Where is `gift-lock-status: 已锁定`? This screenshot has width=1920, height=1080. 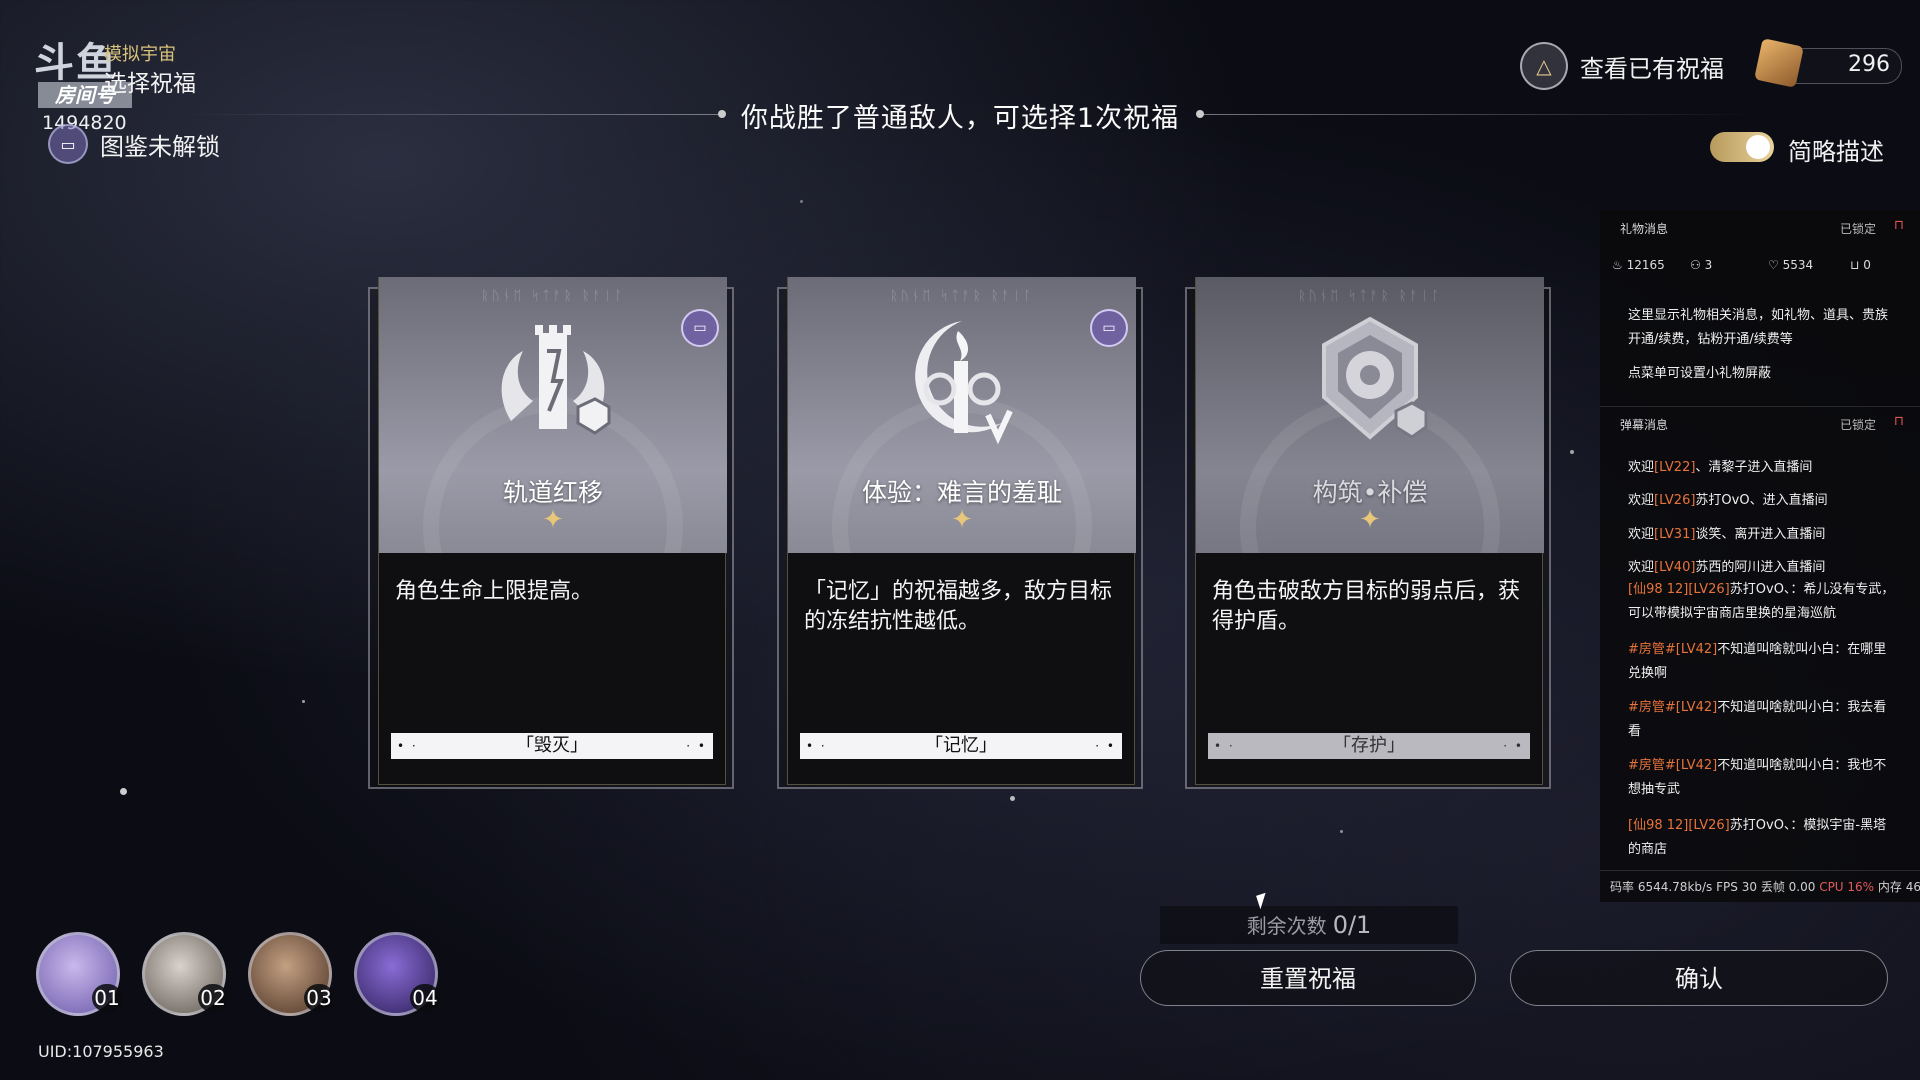
gift-lock-status: 已锁定 is located at coordinates (1858, 228).